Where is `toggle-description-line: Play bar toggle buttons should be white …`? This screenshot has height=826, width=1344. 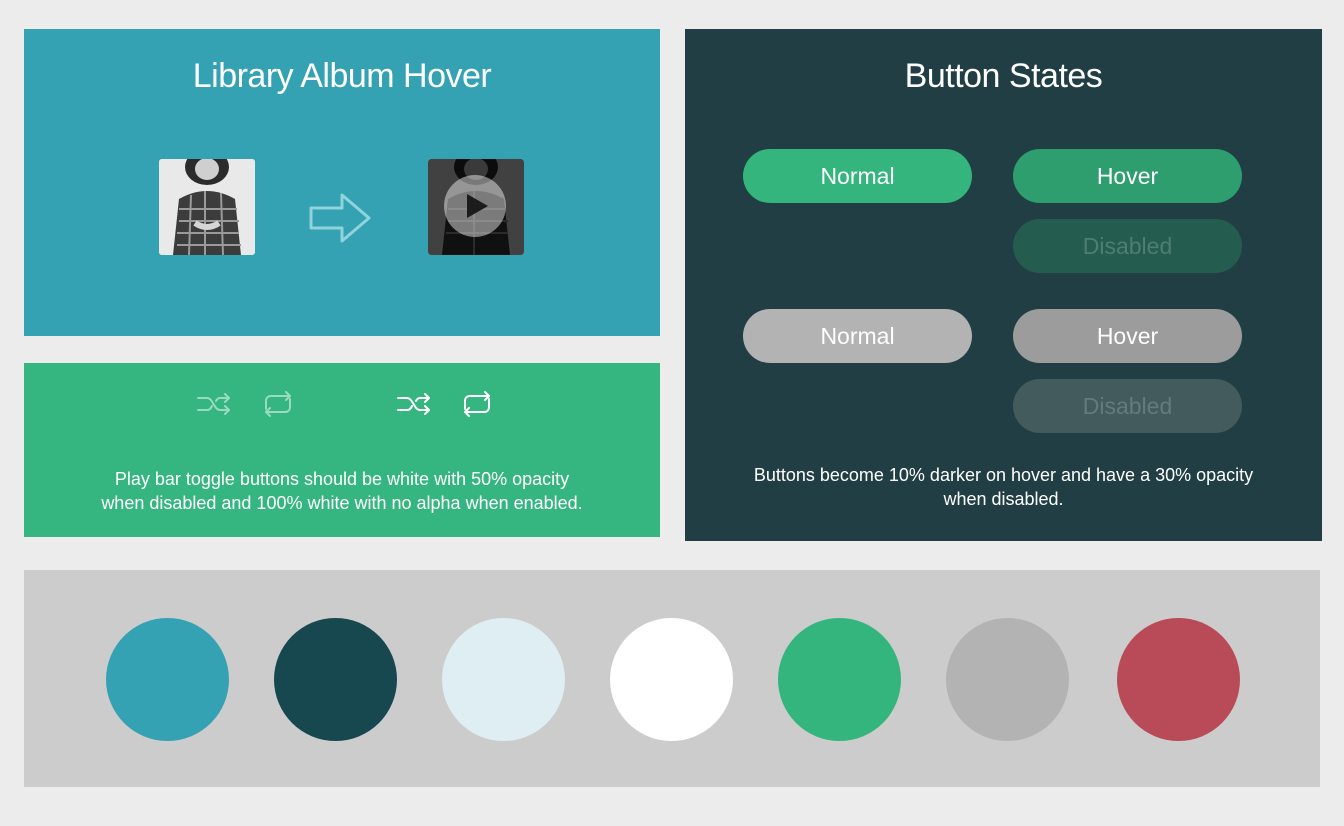 toggle-description-line: Play bar toggle buttons should be white … is located at coordinates (342, 479).